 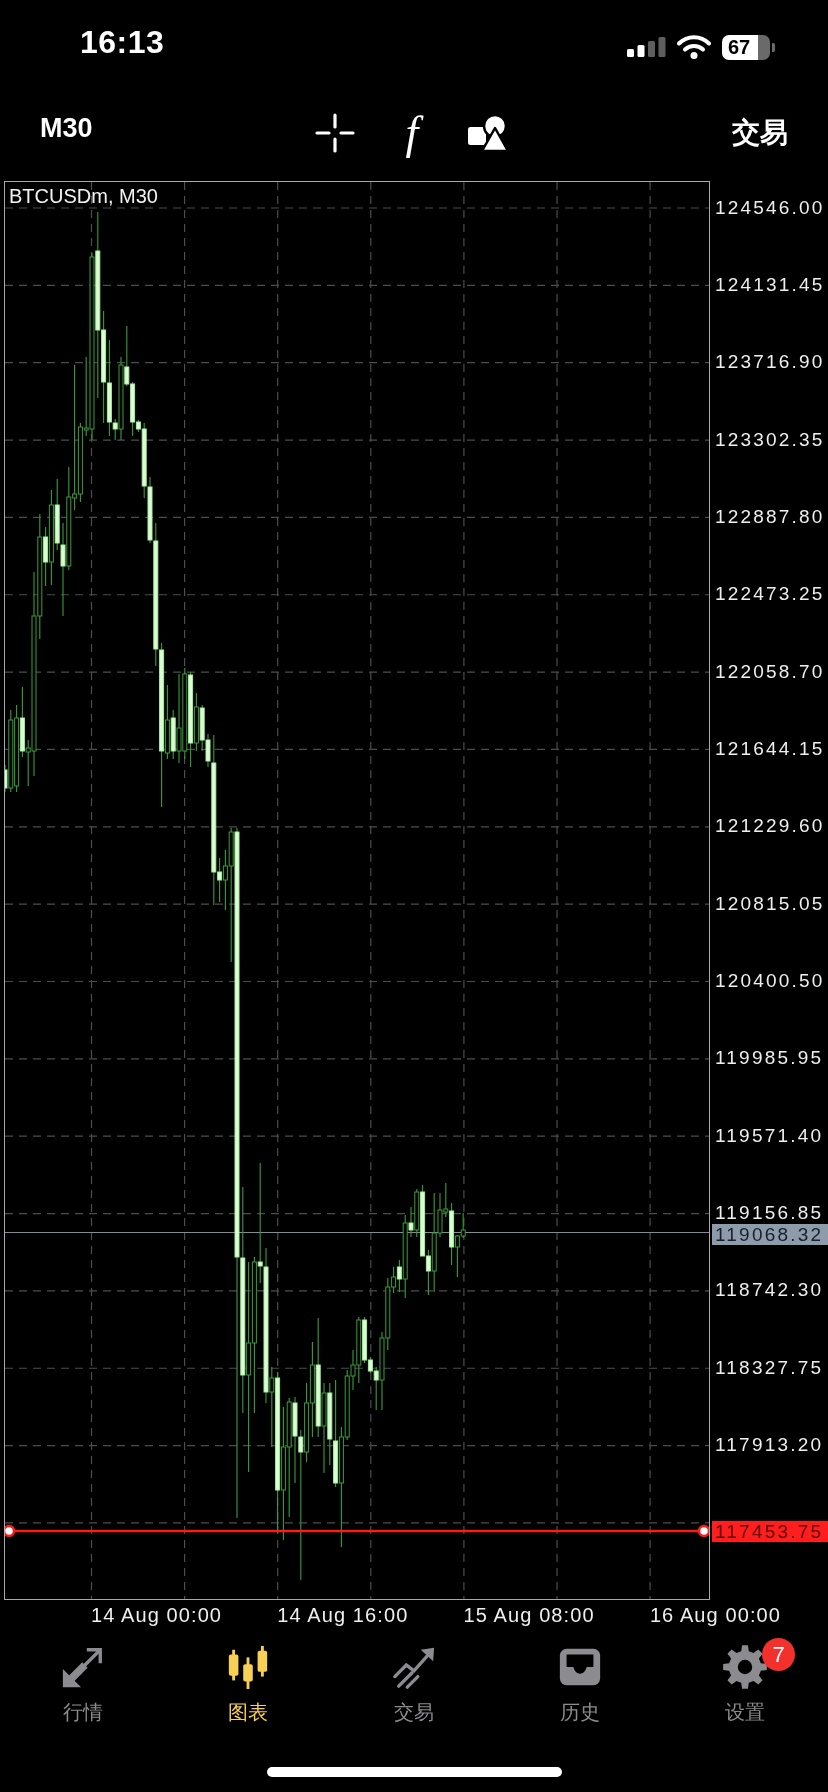 What do you see at coordinates (529, 1615) in the screenshot?
I see `time-axis-label: 15 Aug 08:00` at bounding box center [529, 1615].